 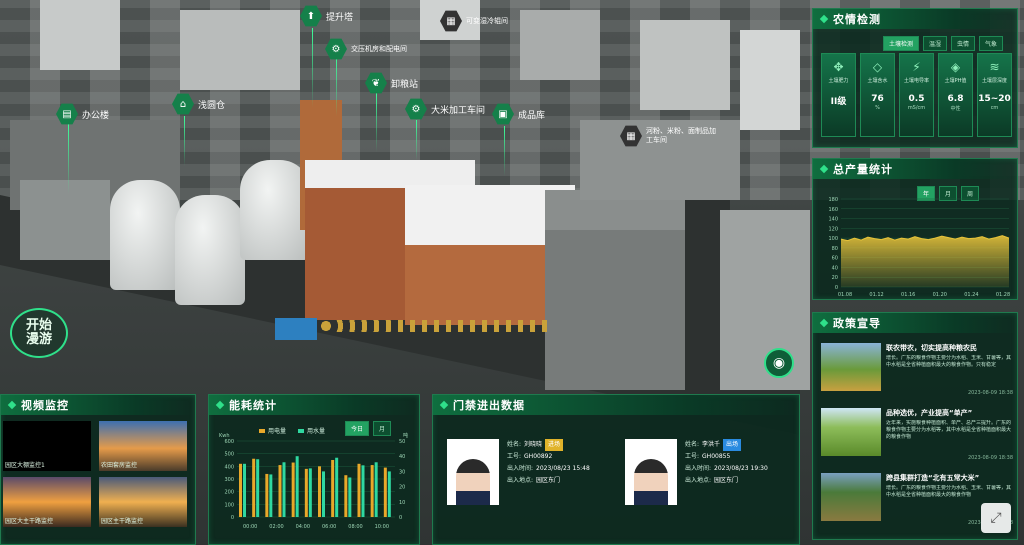 What do you see at coordinates (445, 109) in the screenshot?
I see `label-dami: ⚙ 大米加工车间` at bounding box center [445, 109].